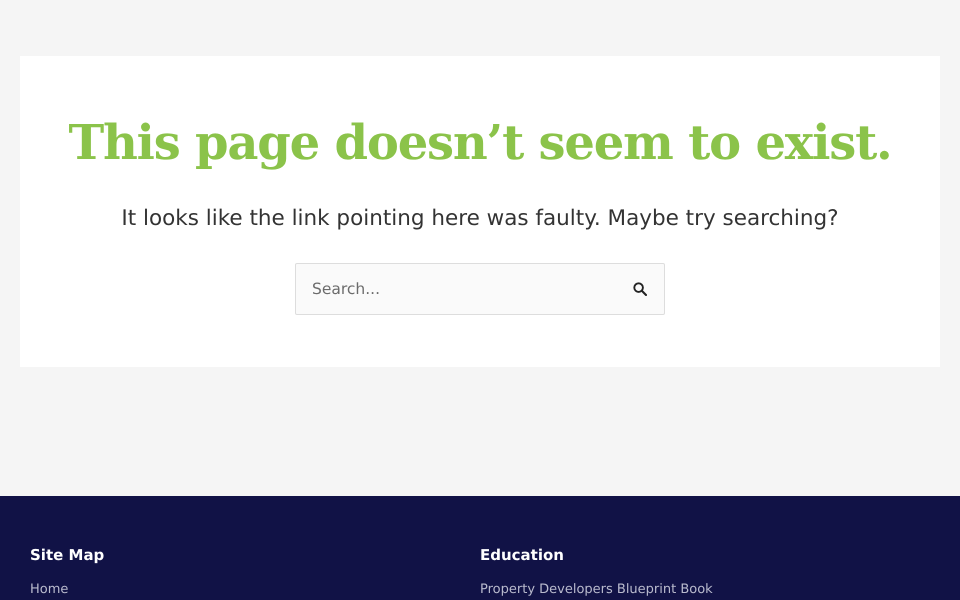 The height and width of the screenshot is (600, 960). What do you see at coordinates (67, 555) in the screenshot?
I see `footer-heading: Site Map` at bounding box center [67, 555].